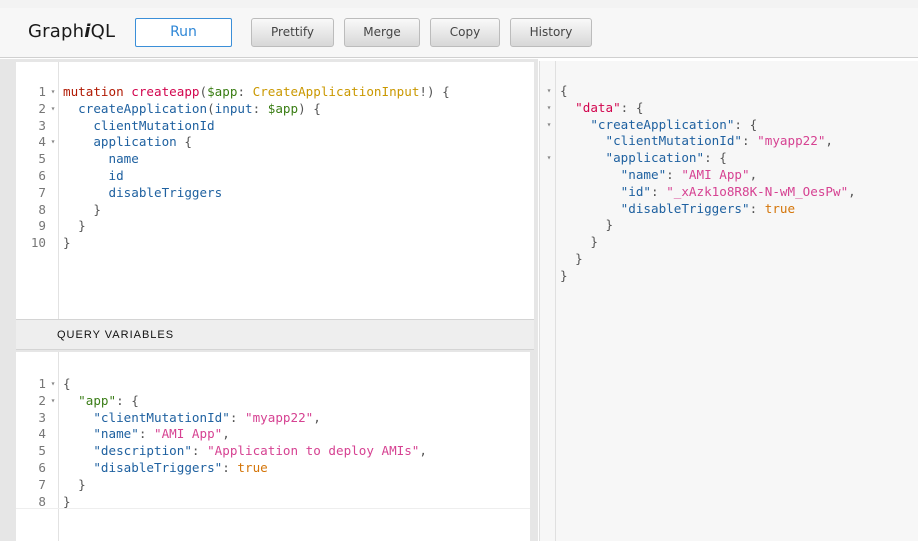  What do you see at coordinates (275, 126) in the screenshot?
I see `code-line: 3 clientMutationId` at bounding box center [275, 126].